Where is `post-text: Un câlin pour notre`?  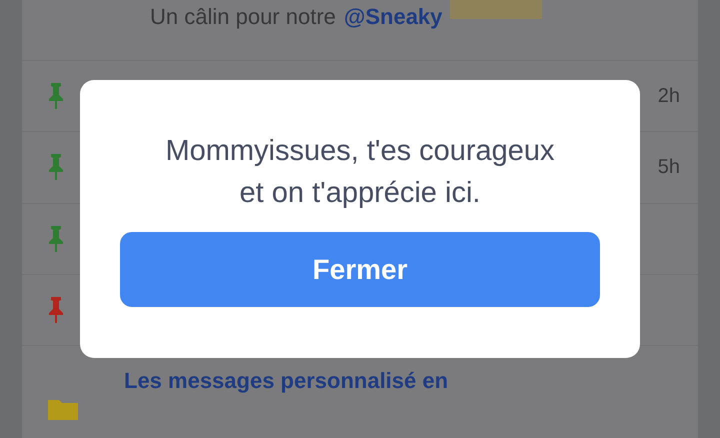
post-text: Un câlin pour notre is located at coordinates (243, 17).